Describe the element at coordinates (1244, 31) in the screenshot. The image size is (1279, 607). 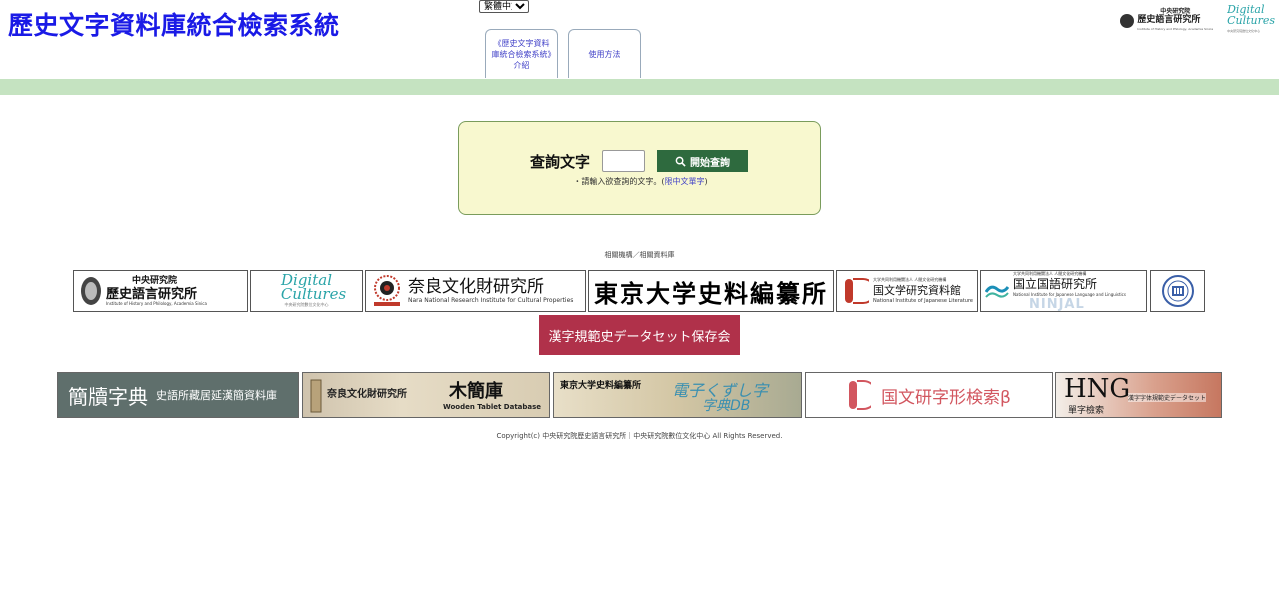
I see `dc-header-line3: 中央研究院數位文化中心` at that location.